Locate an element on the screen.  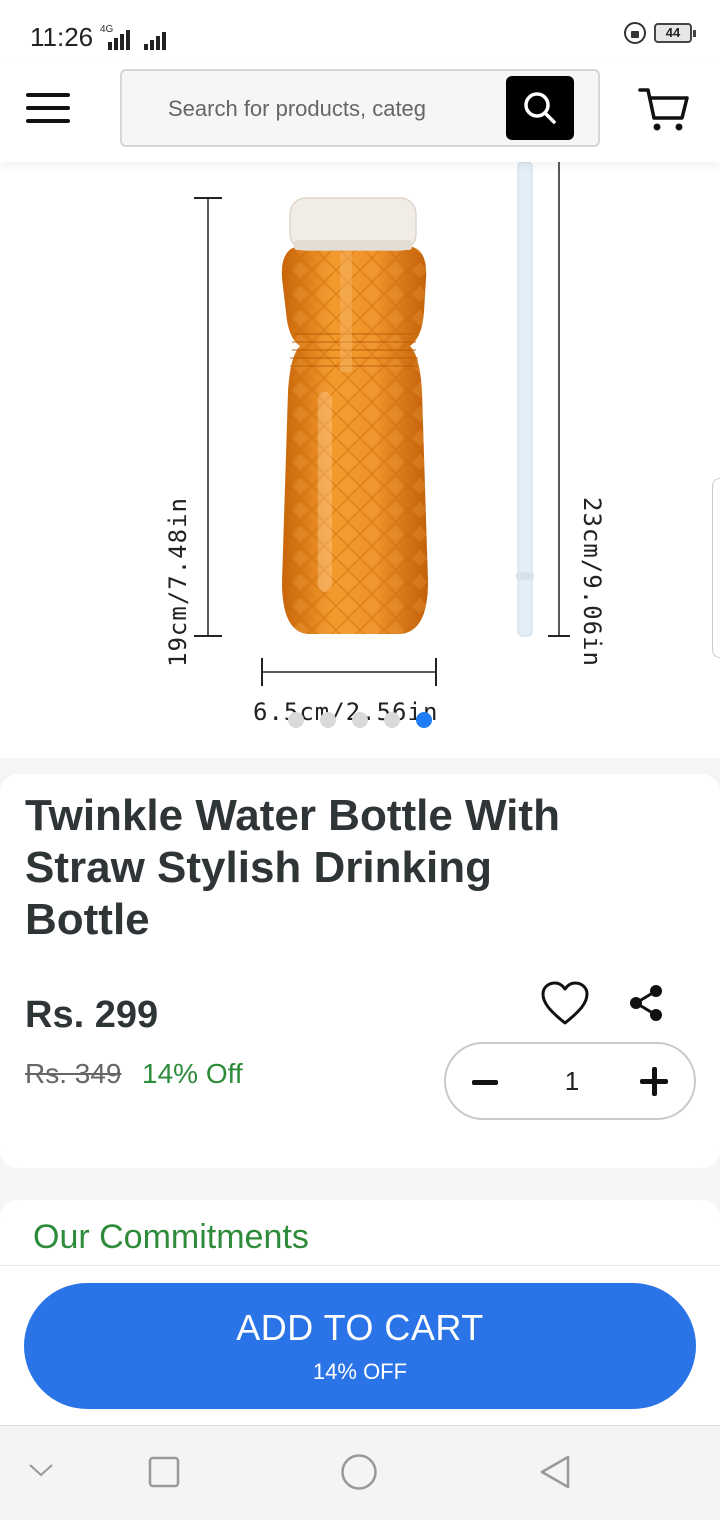
add-to-cart-button: ADD TO CART 14% OFF is located at coordinates (360, 1346).